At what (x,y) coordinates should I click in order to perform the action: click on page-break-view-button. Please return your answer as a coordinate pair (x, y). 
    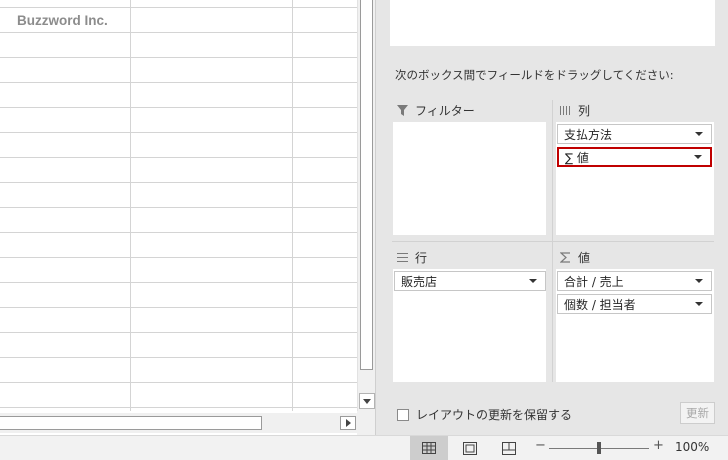
    Looking at the image, I should click on (509, 448).